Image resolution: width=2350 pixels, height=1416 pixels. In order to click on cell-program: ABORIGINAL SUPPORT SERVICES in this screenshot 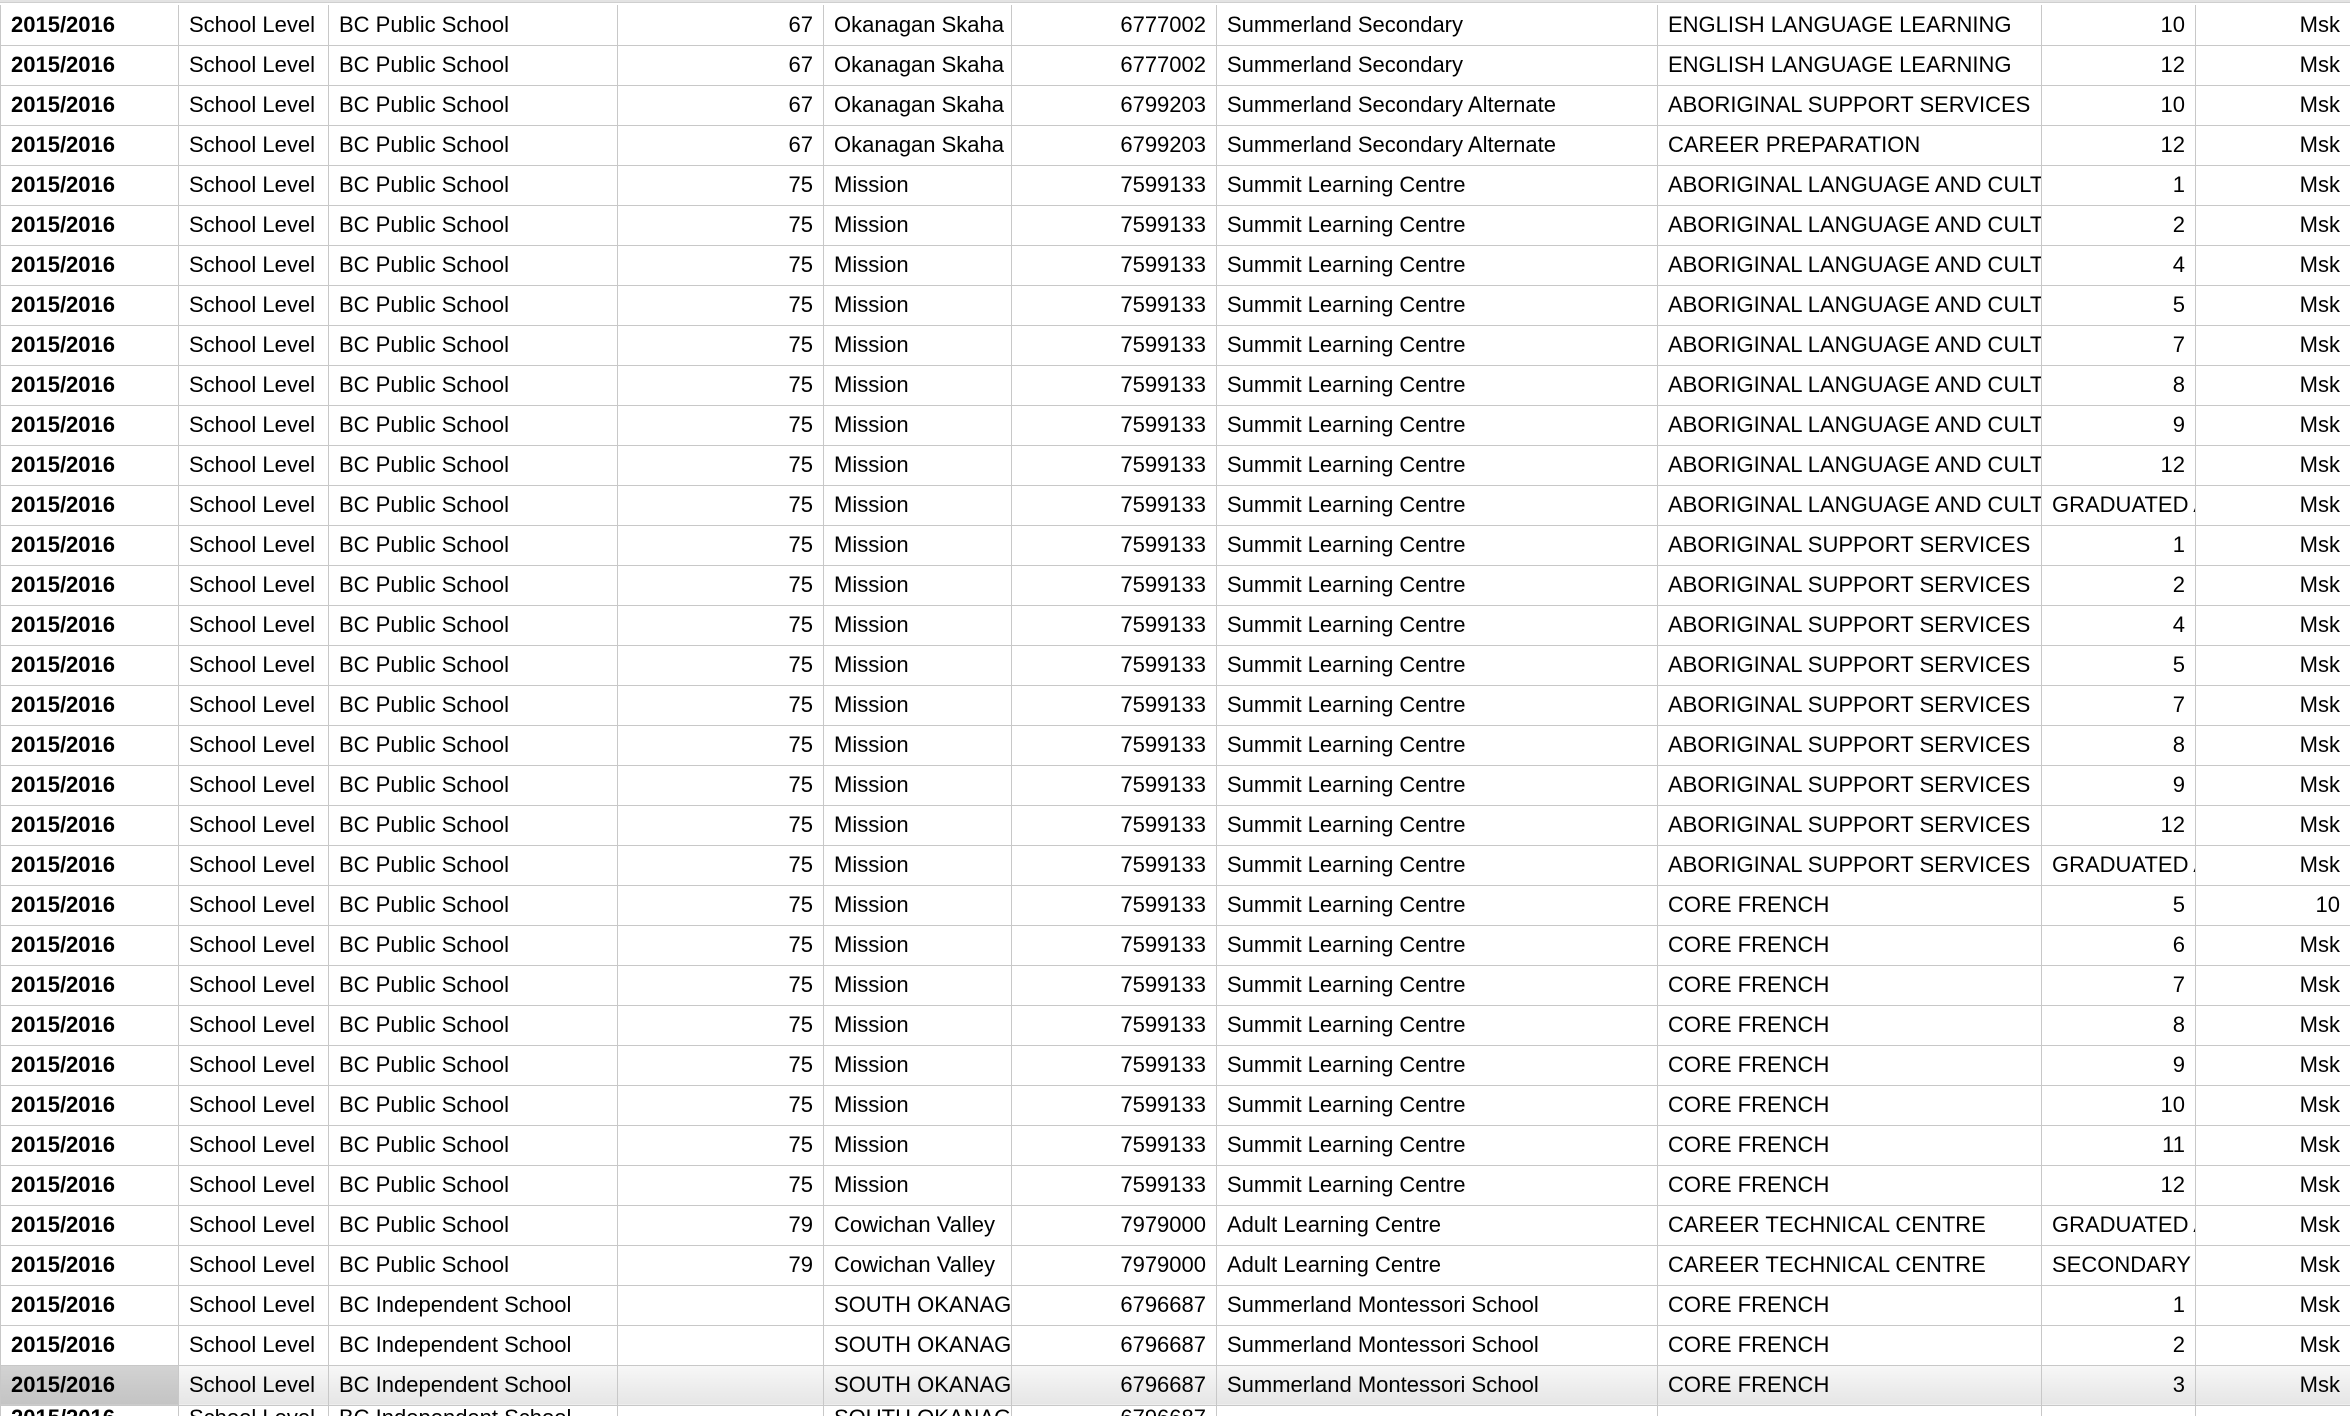, I will do `click(1849, 825)`.